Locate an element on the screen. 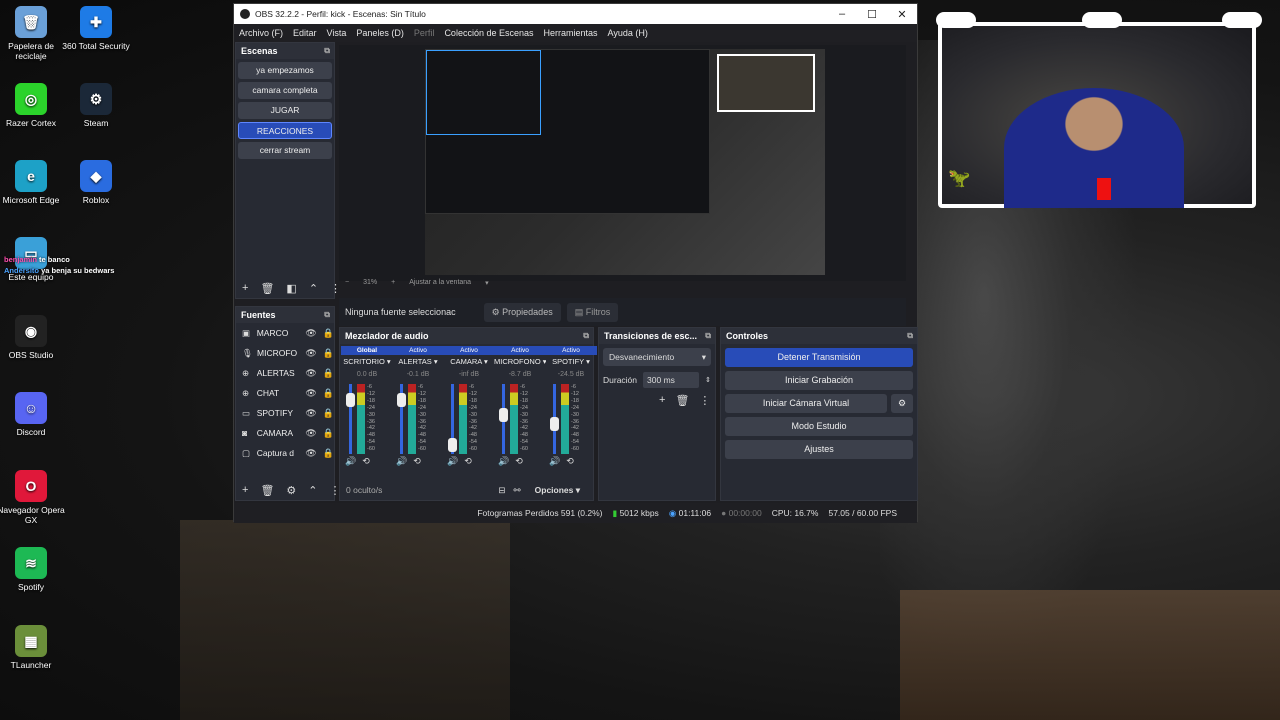 The width and height of the screenshot is (1280, 720). preview-area is located at coordinates (622, 163).